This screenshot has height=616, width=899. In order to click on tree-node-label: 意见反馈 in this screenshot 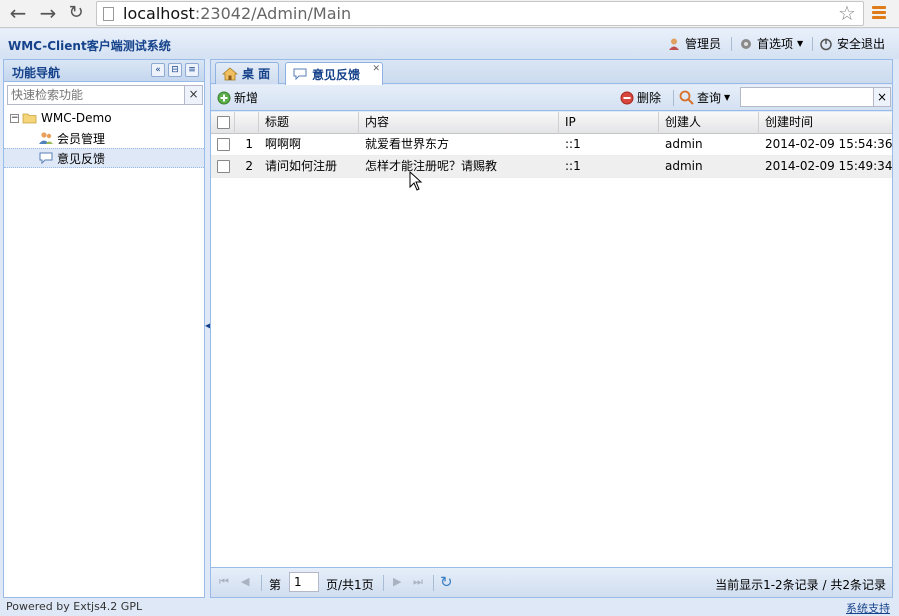, I will do `click(81, 158)`.